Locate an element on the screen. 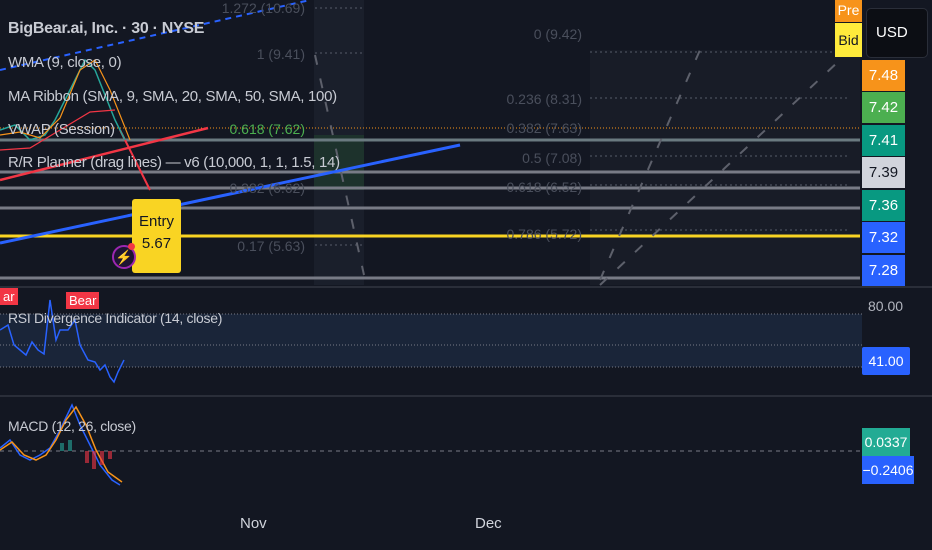 The width and height of the screenshot is (932, 550). price-label: 7.48 is located at coordinates (883, 75).